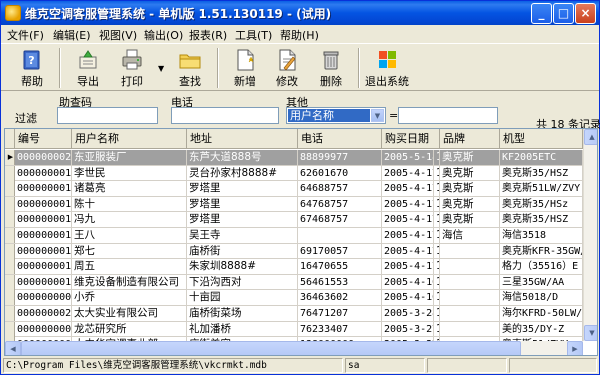 This screenshot has width=600, height=375. I want to click on cell-phone, so click(340, 235).